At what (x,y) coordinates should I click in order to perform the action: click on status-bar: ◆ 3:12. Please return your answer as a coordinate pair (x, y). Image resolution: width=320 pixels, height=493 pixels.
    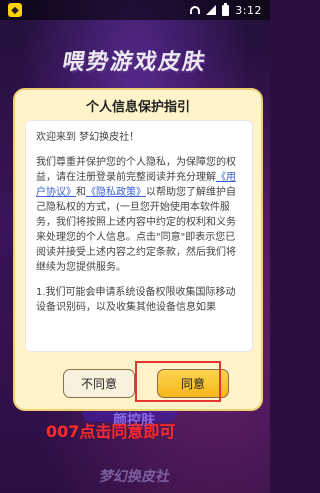
    Looking at the image, I should click on (135, 10).